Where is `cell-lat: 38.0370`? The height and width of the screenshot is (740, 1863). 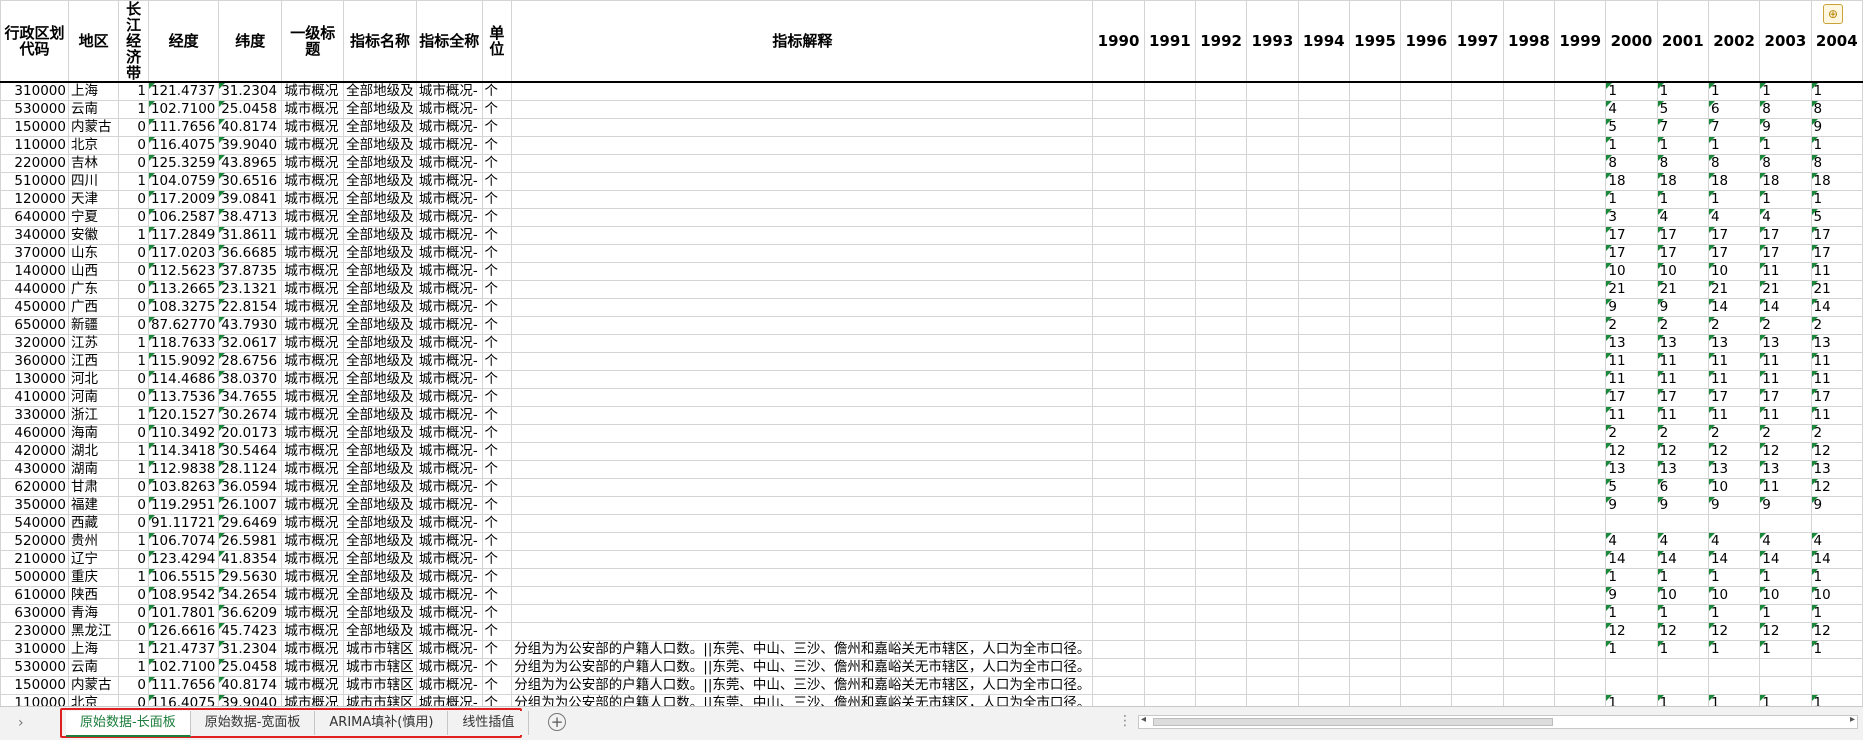
cell-lat: 38.0370 is located at coordinates (250, 379).